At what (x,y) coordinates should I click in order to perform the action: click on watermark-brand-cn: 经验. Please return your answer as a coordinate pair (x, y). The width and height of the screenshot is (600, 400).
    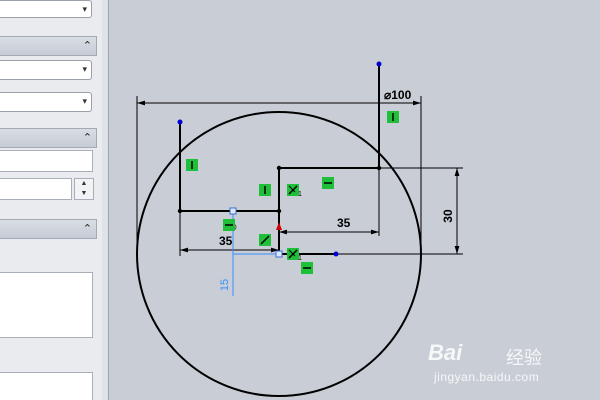
    Looking at the image, I should click on (524, 358).